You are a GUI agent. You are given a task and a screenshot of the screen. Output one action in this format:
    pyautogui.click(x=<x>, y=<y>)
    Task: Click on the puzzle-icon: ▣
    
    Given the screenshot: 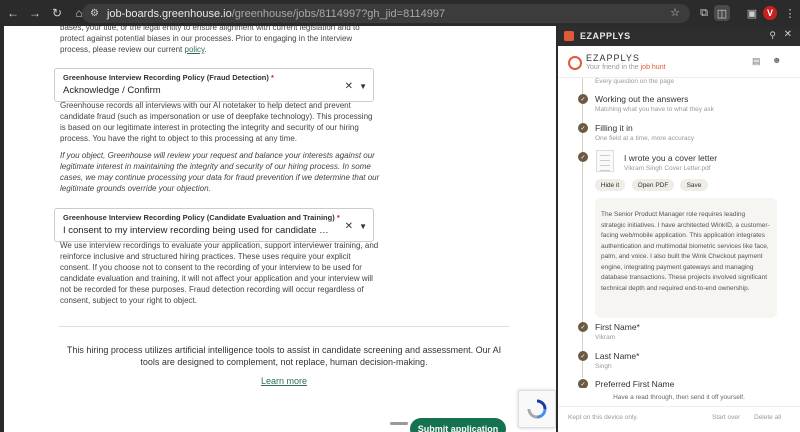 What is the action you would take?
    pyautogui.click(x=752, y=13)
    